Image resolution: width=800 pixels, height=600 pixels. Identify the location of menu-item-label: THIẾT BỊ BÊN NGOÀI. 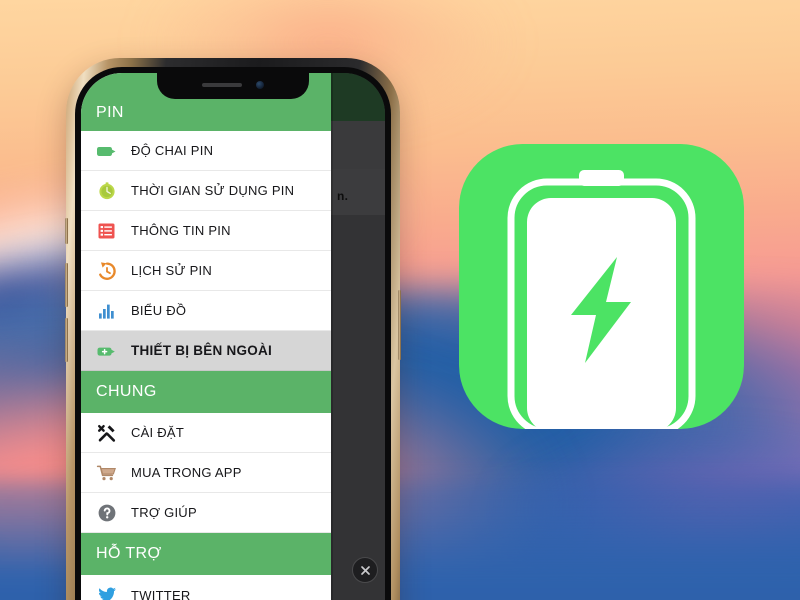
(202, 350).